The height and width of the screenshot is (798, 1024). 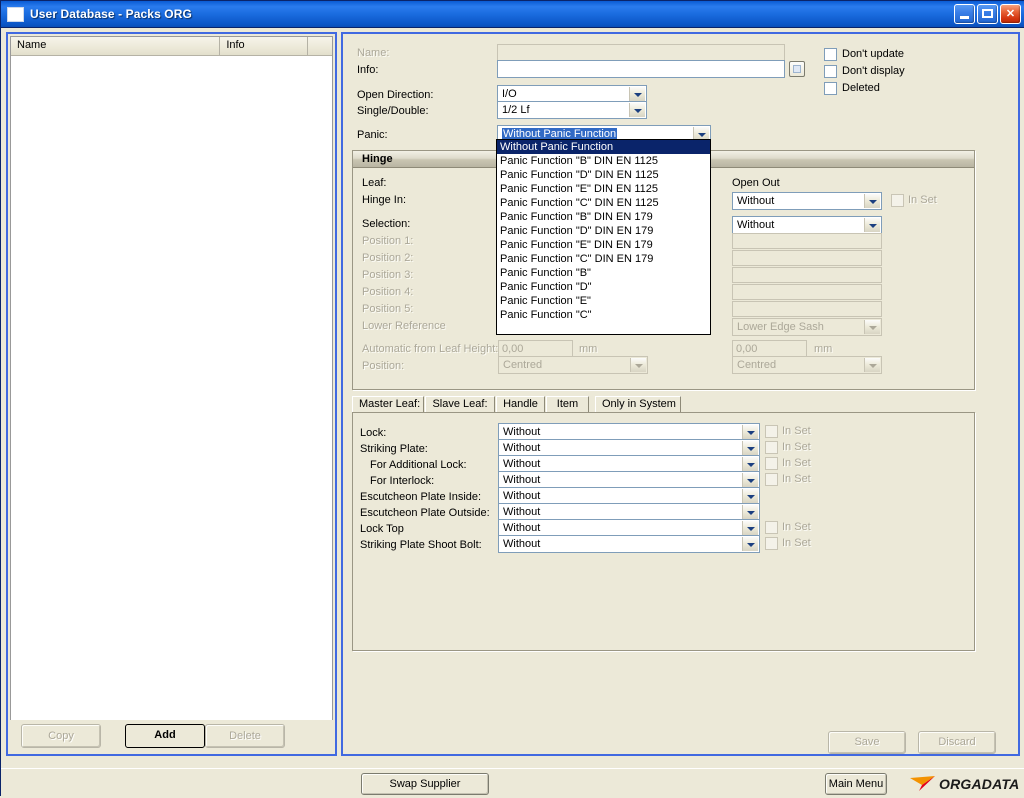 I want to click on dropdown-item: Panic Function "D", so click(x=603, y=287).